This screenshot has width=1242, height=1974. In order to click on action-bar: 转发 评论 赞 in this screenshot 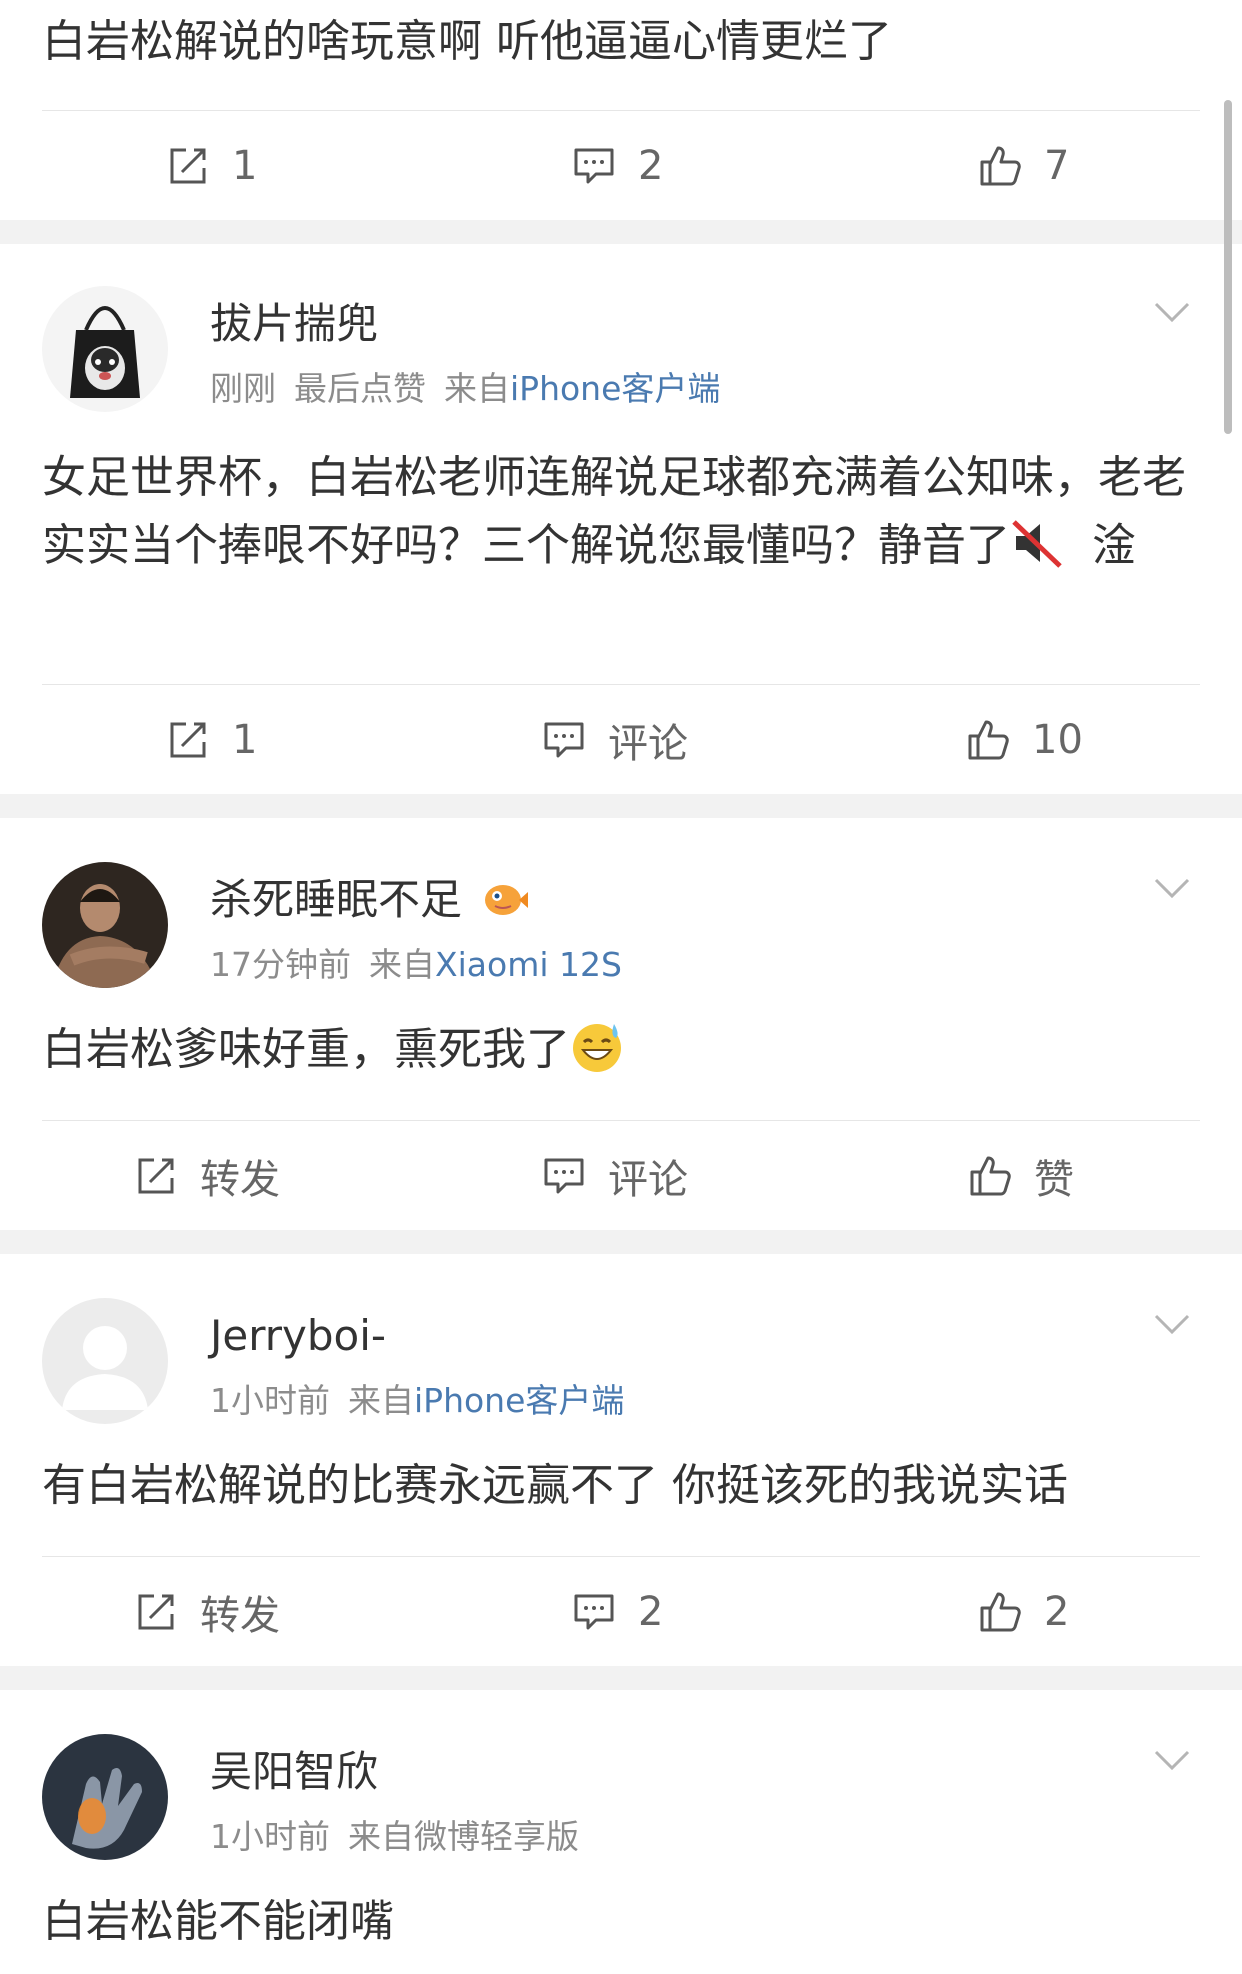, I will do `click(621, 1176)`.